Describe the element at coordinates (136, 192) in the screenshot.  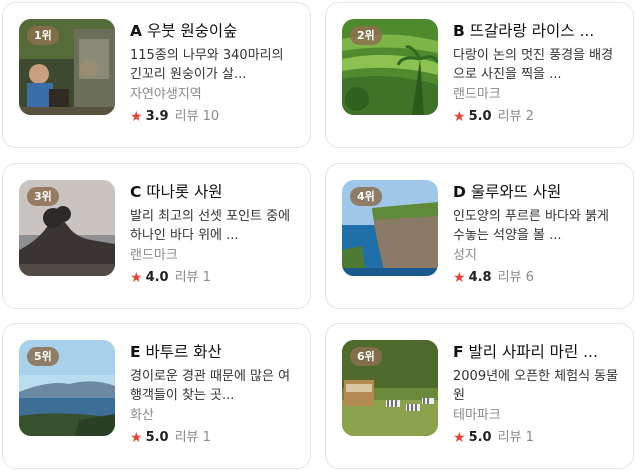
I see `attraction-letter: C` at that location.